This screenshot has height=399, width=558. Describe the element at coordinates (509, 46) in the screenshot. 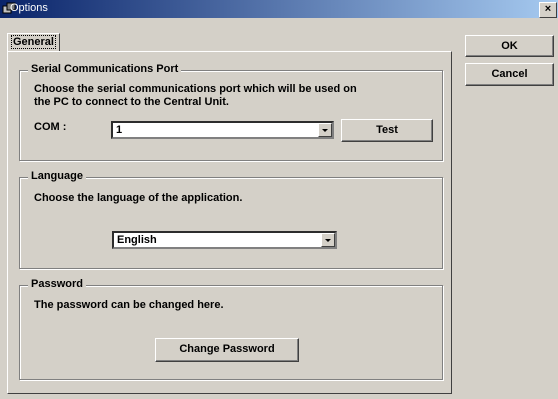

I see `ok-button: OK` at that location.